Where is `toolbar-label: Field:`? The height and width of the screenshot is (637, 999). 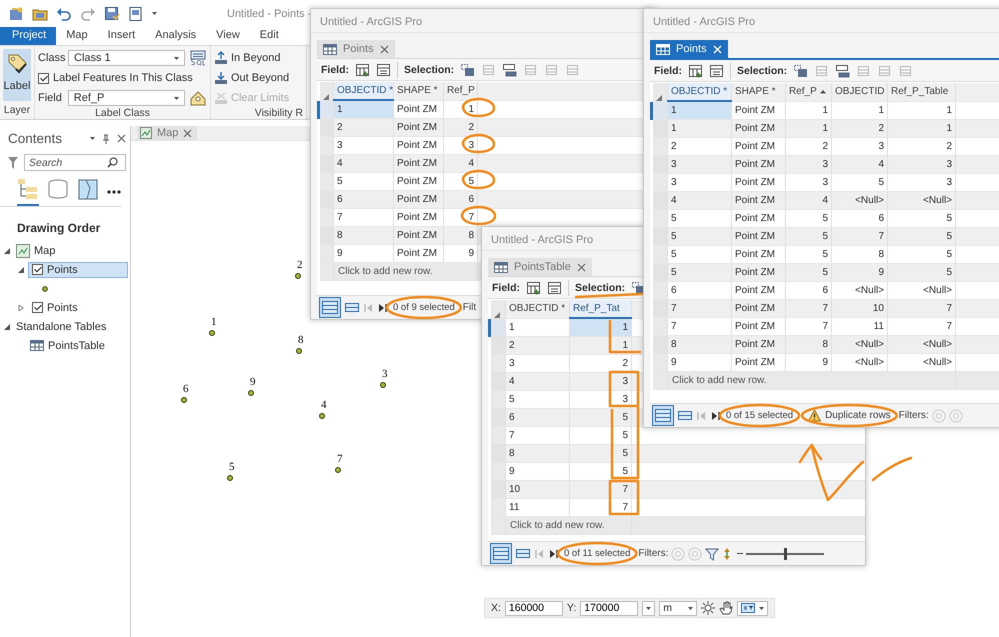 toolbar-label: Field: is located at coordinates (668, 70).